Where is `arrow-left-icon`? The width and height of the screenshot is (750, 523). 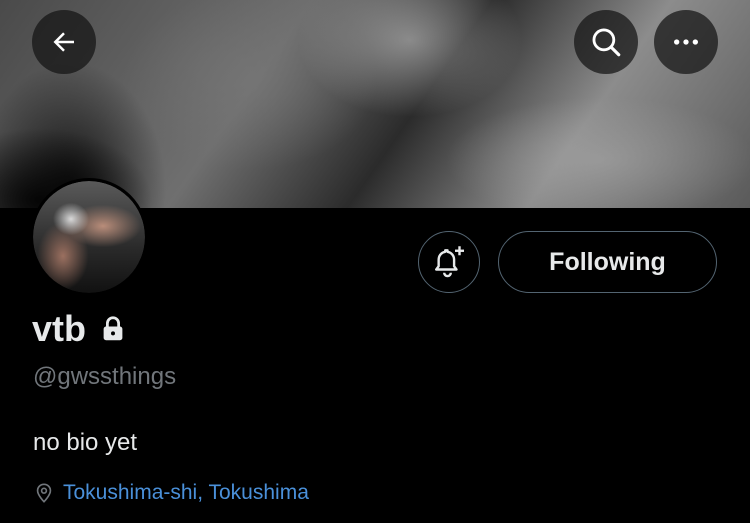 arrow-left-icon is located at coordinates (63, 42).